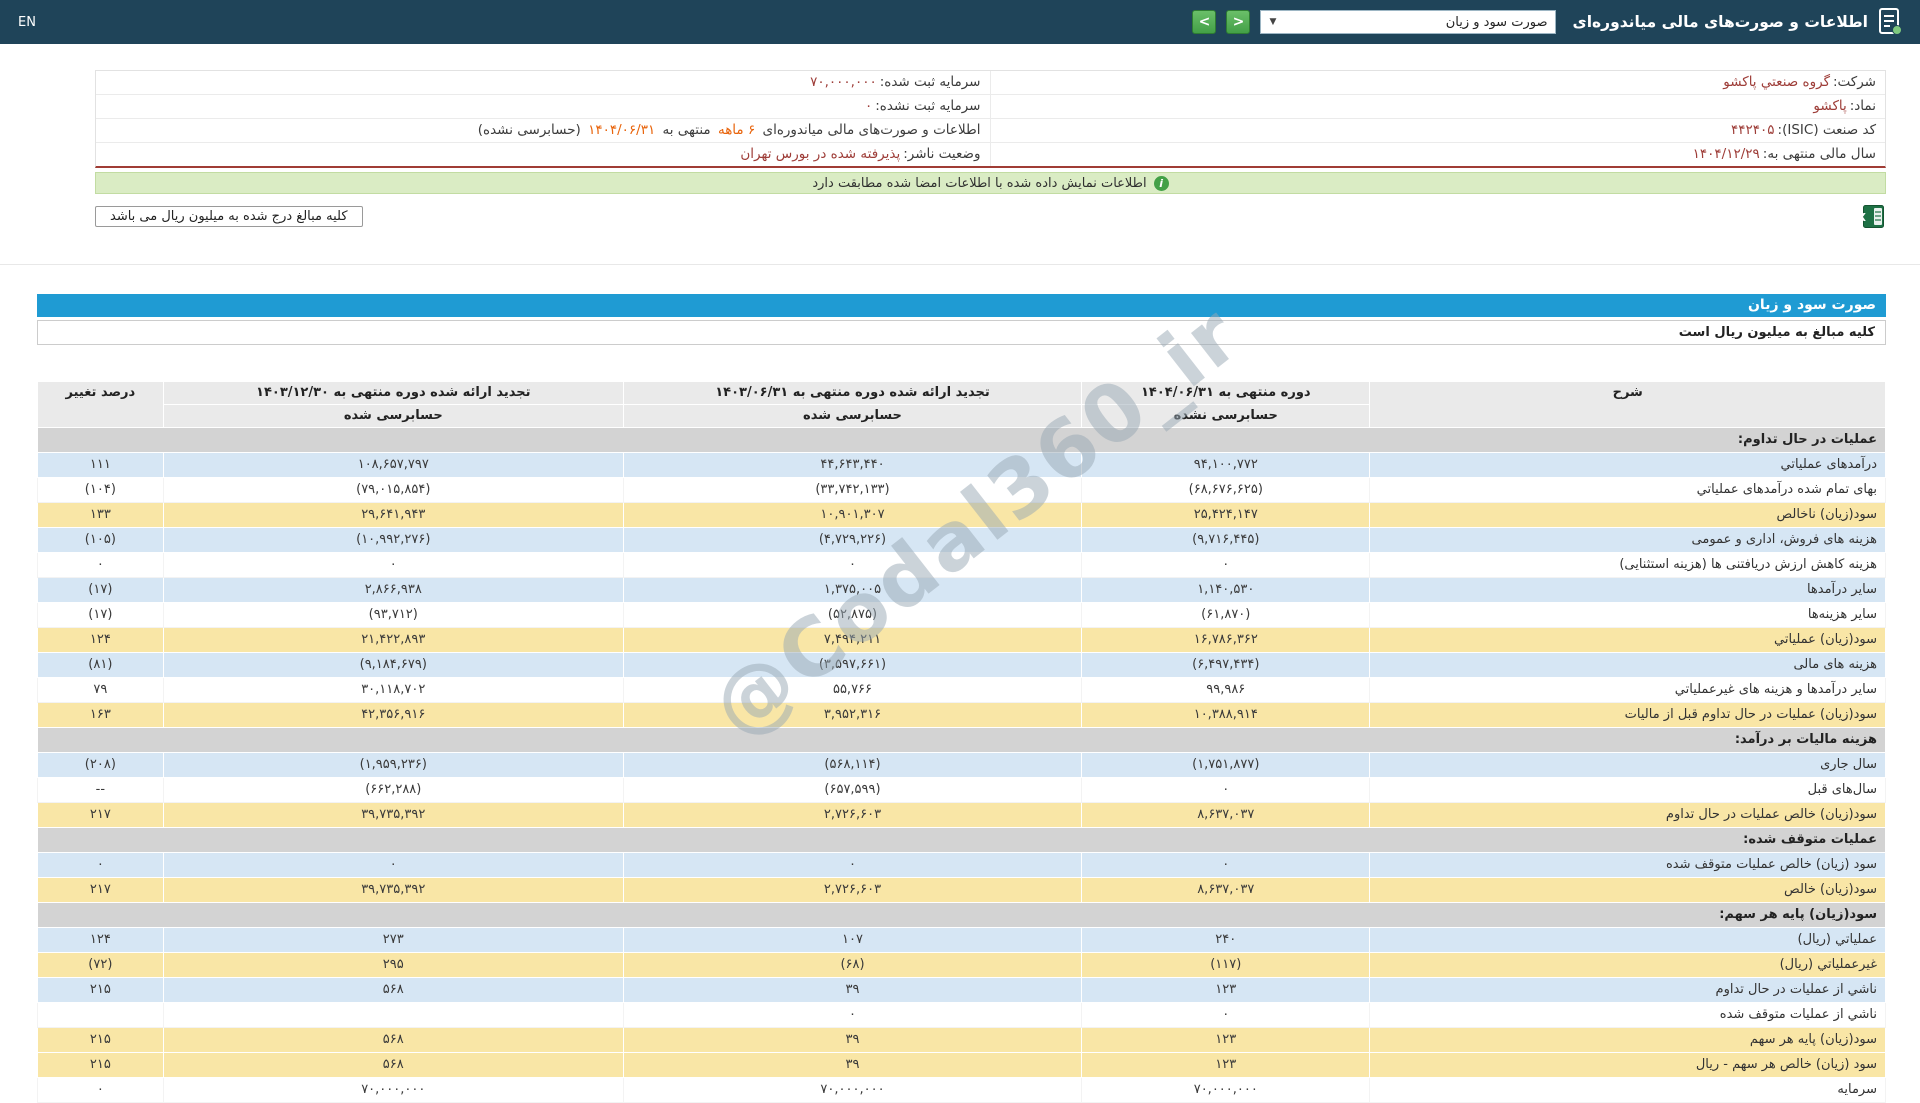 The image size is (1920, 1103). I want to click on registered-capital-value: ۷۰,۰۰۰,۰۰۰, so click(843, 82).